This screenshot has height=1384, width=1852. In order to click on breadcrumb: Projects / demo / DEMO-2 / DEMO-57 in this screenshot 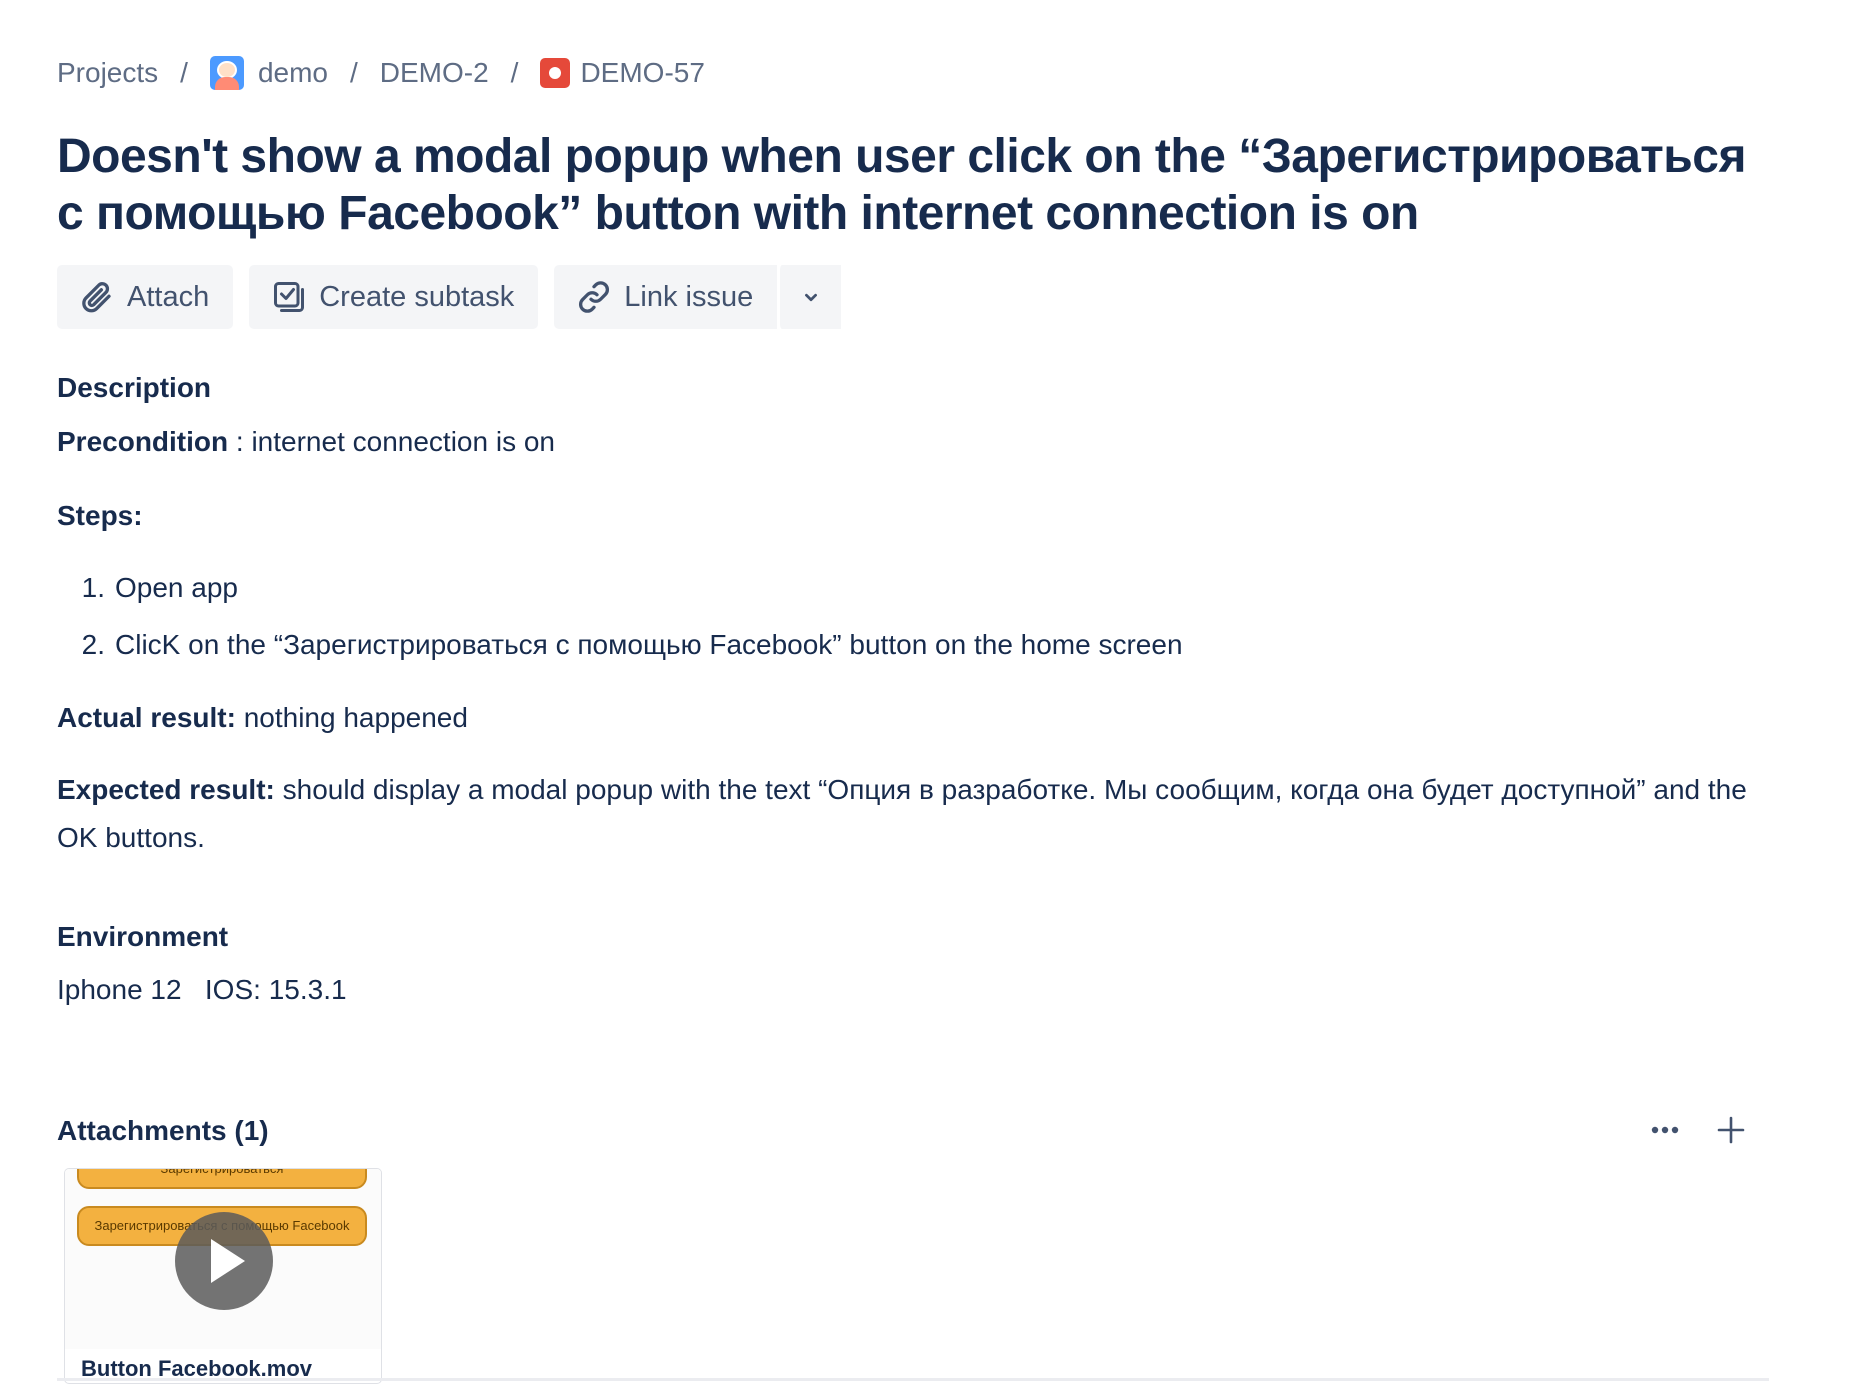, I will do `click(381, 73)`.